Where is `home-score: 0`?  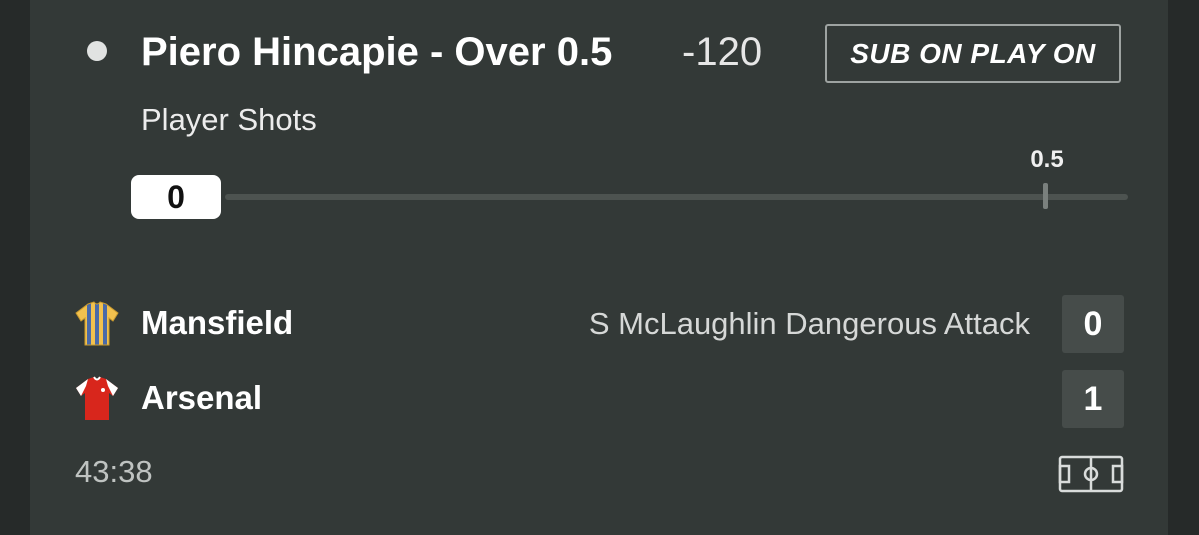 home-score: 0 is located at coordinates (1093, 324).